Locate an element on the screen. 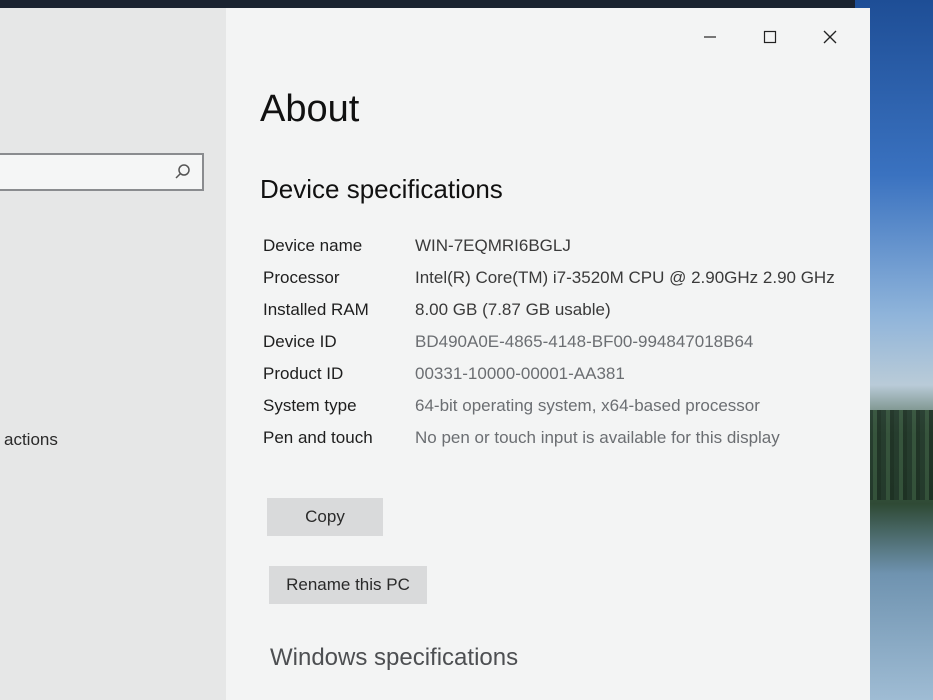 Image resolution: width=933 pixels, height=700 pixels. spec-row-device-name: Device name WIN-7EQMRI6BGLJ is located at coordinates (553, 246).